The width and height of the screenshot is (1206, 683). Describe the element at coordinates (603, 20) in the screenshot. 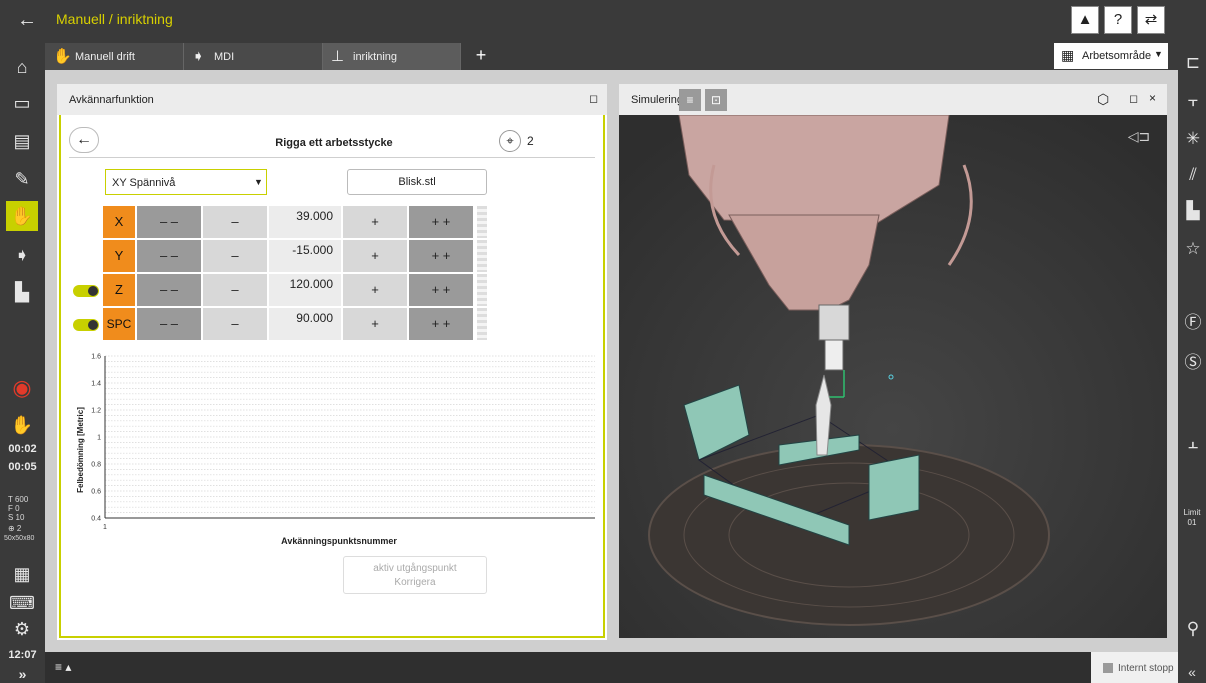

I see `title-bar: ← Manuell / inriktning ▲ ? ⇄` at that location.